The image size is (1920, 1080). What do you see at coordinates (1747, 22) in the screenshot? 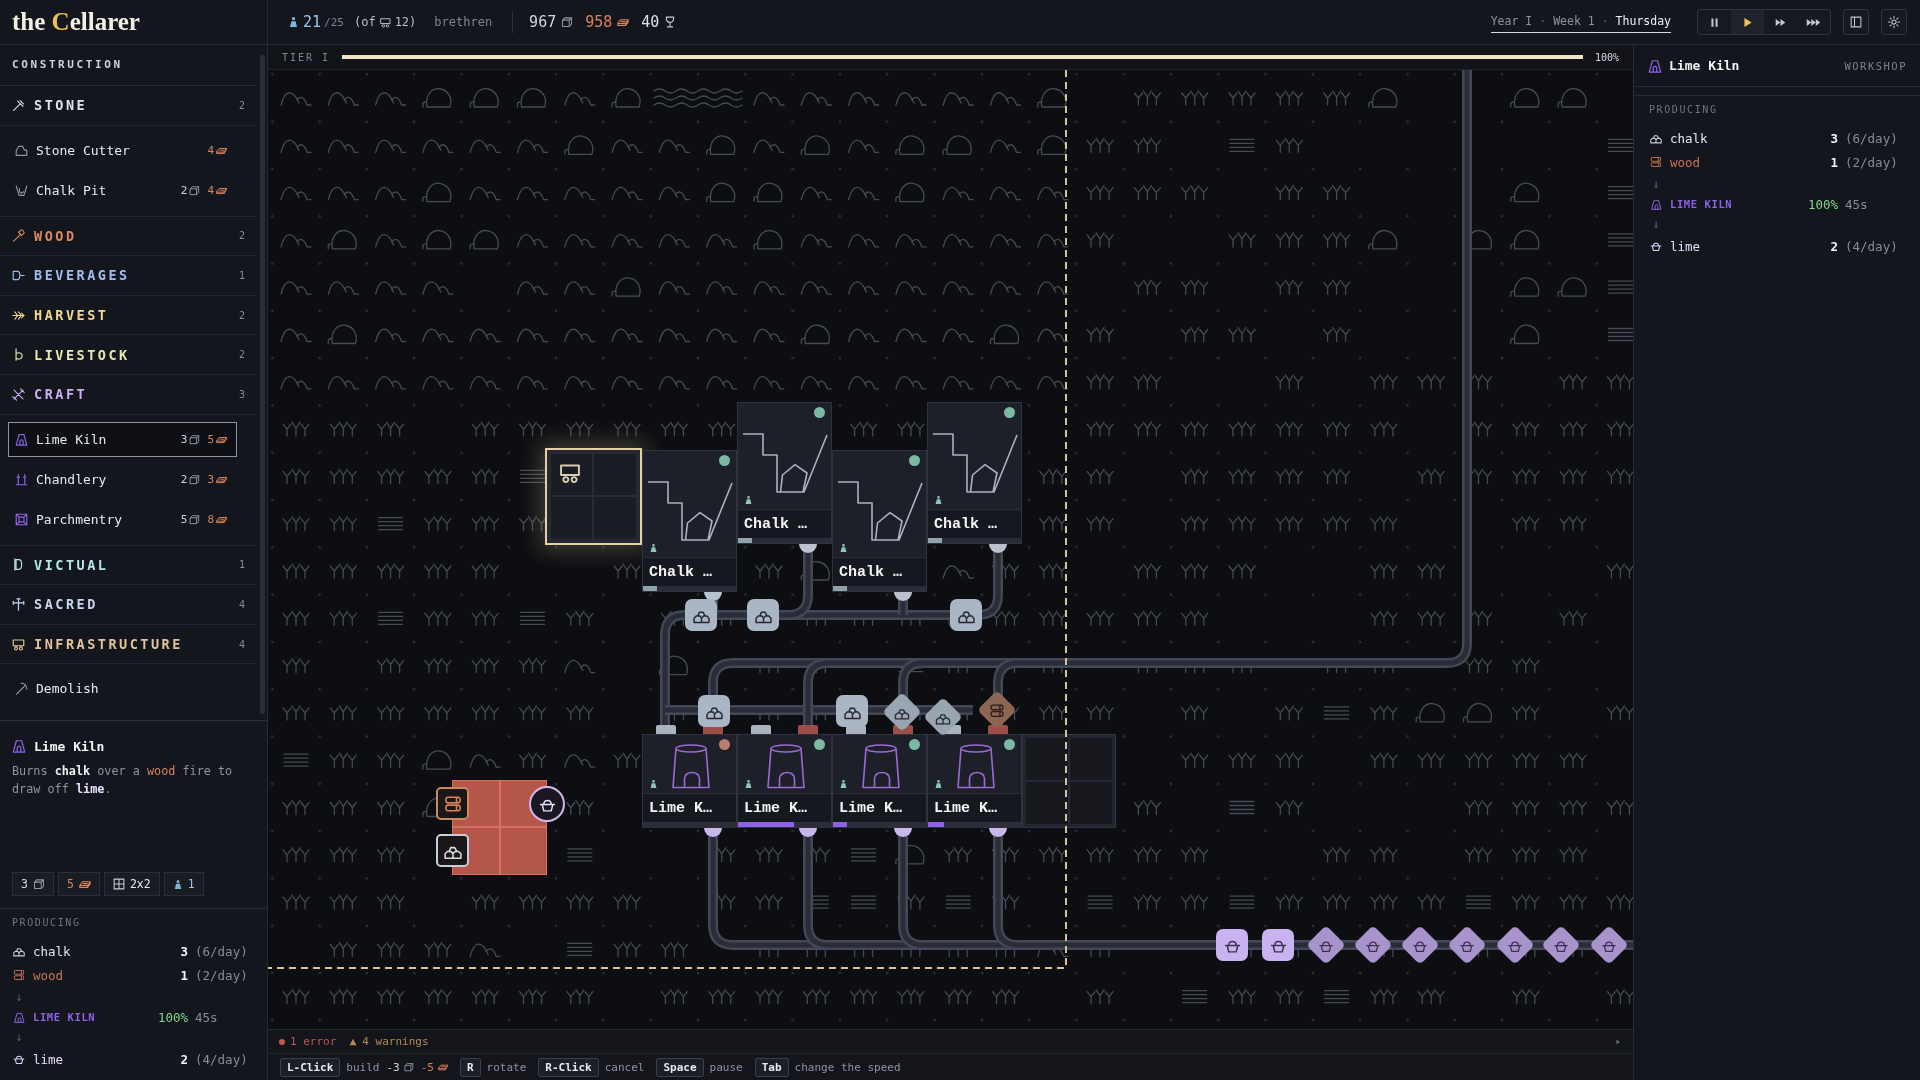
I see `speed-button` at bounding box center [1747, 22].